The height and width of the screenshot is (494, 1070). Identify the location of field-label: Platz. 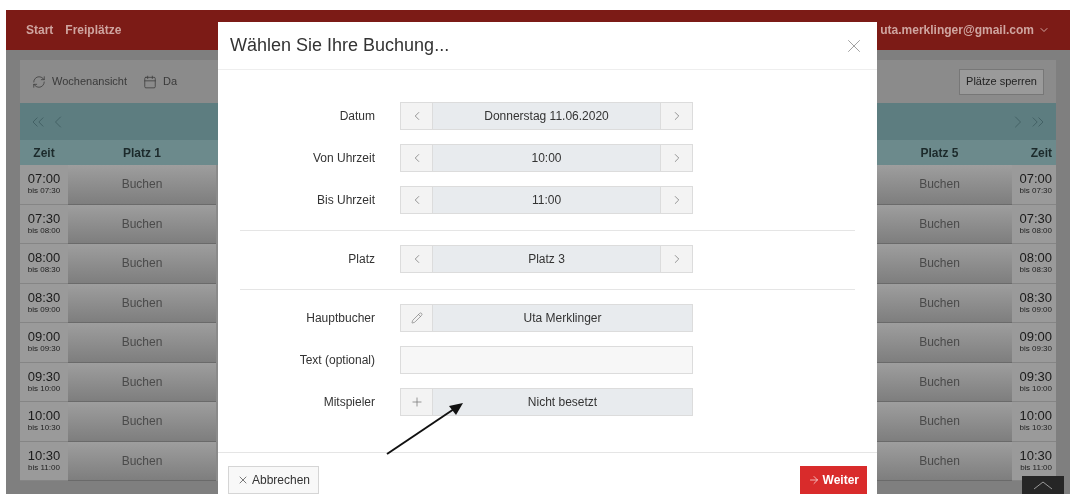
(361, 259).